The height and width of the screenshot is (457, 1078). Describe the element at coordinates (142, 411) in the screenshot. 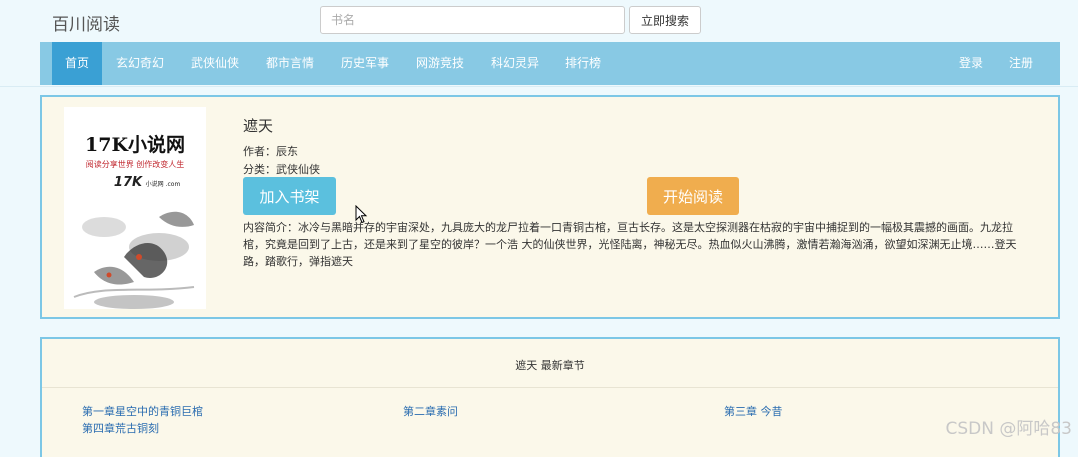

I see `chapter-link: 第一章星空中的青铜巨棺` at that location.